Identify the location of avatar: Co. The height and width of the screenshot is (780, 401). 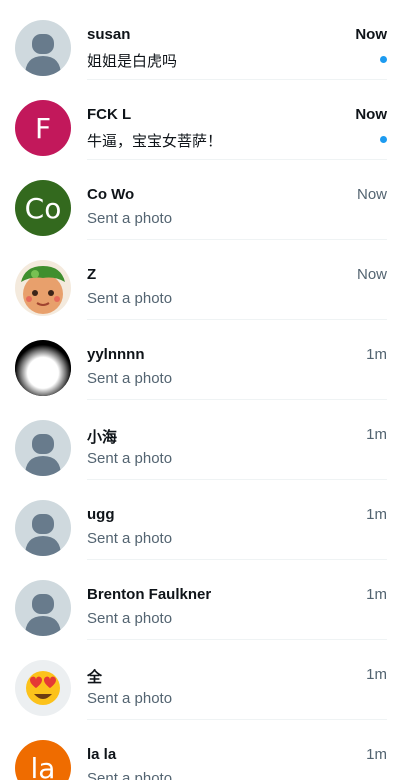
(43, 208).